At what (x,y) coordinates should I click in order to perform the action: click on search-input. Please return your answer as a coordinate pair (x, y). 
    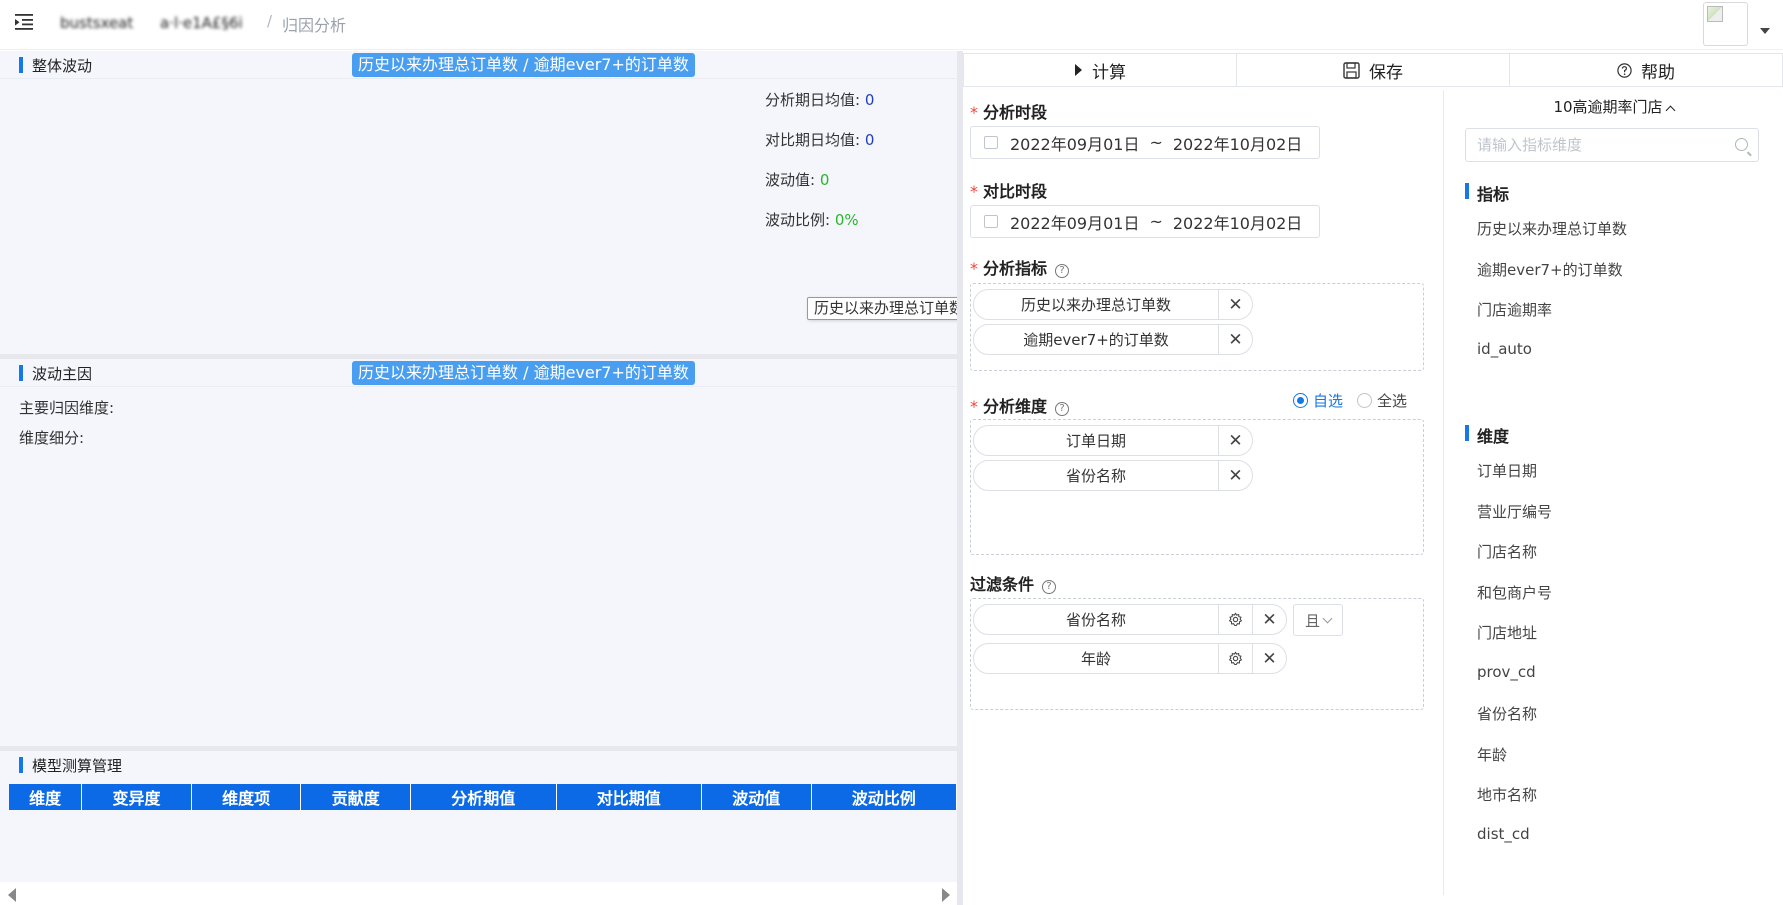
    Looking at the image, I should click on (1591, 145).